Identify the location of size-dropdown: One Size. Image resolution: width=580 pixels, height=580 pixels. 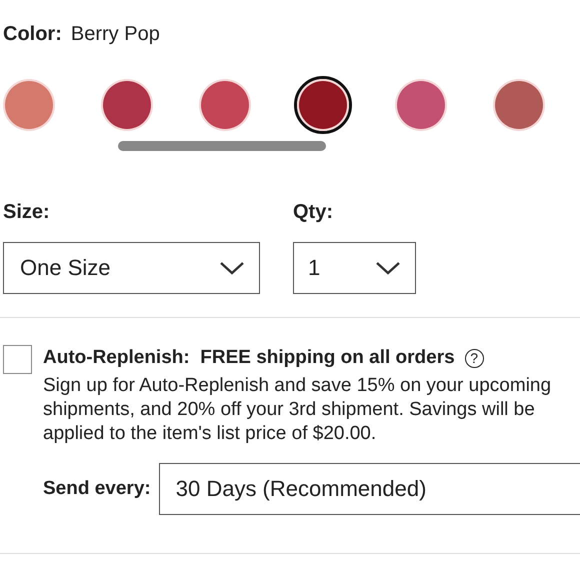
(131, 268).